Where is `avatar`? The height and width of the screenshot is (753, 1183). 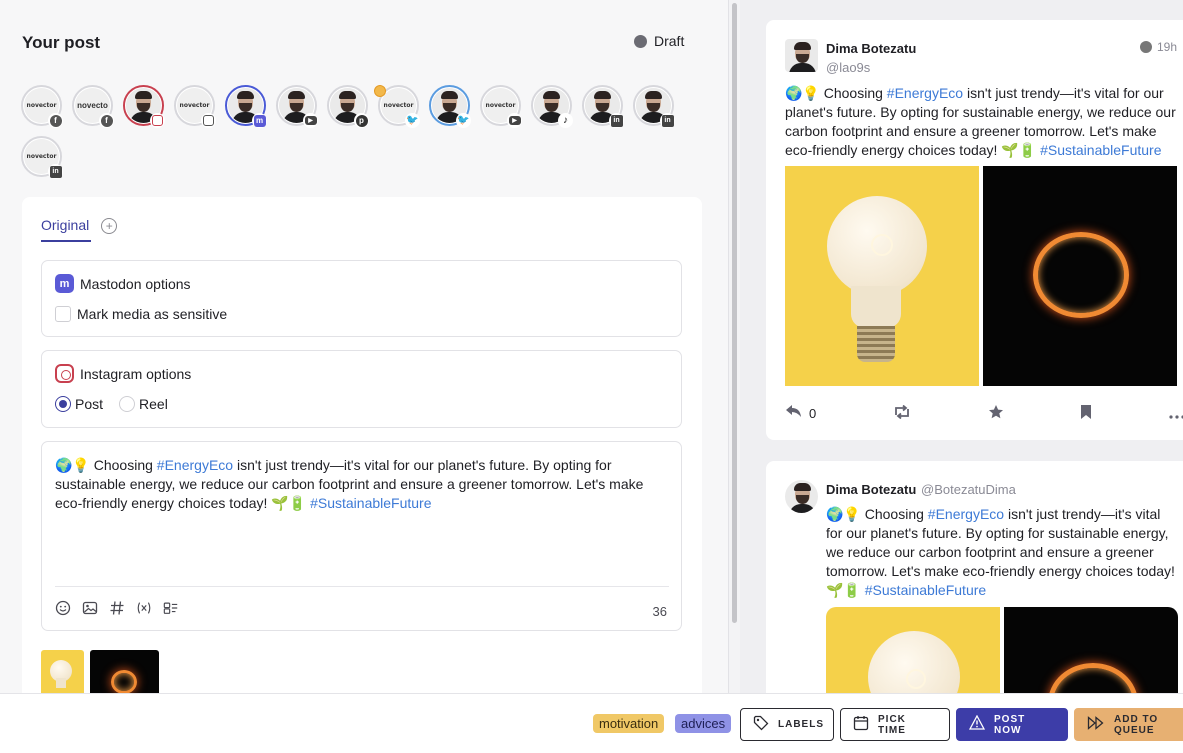
avatar is located at coordinates (801, 496).